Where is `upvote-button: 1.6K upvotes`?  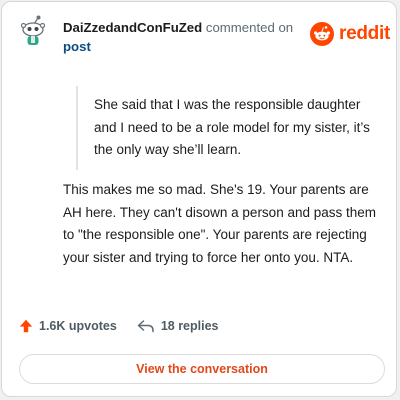
upvote-button: 1.6K upvotes is located at coordinates (68, 326).